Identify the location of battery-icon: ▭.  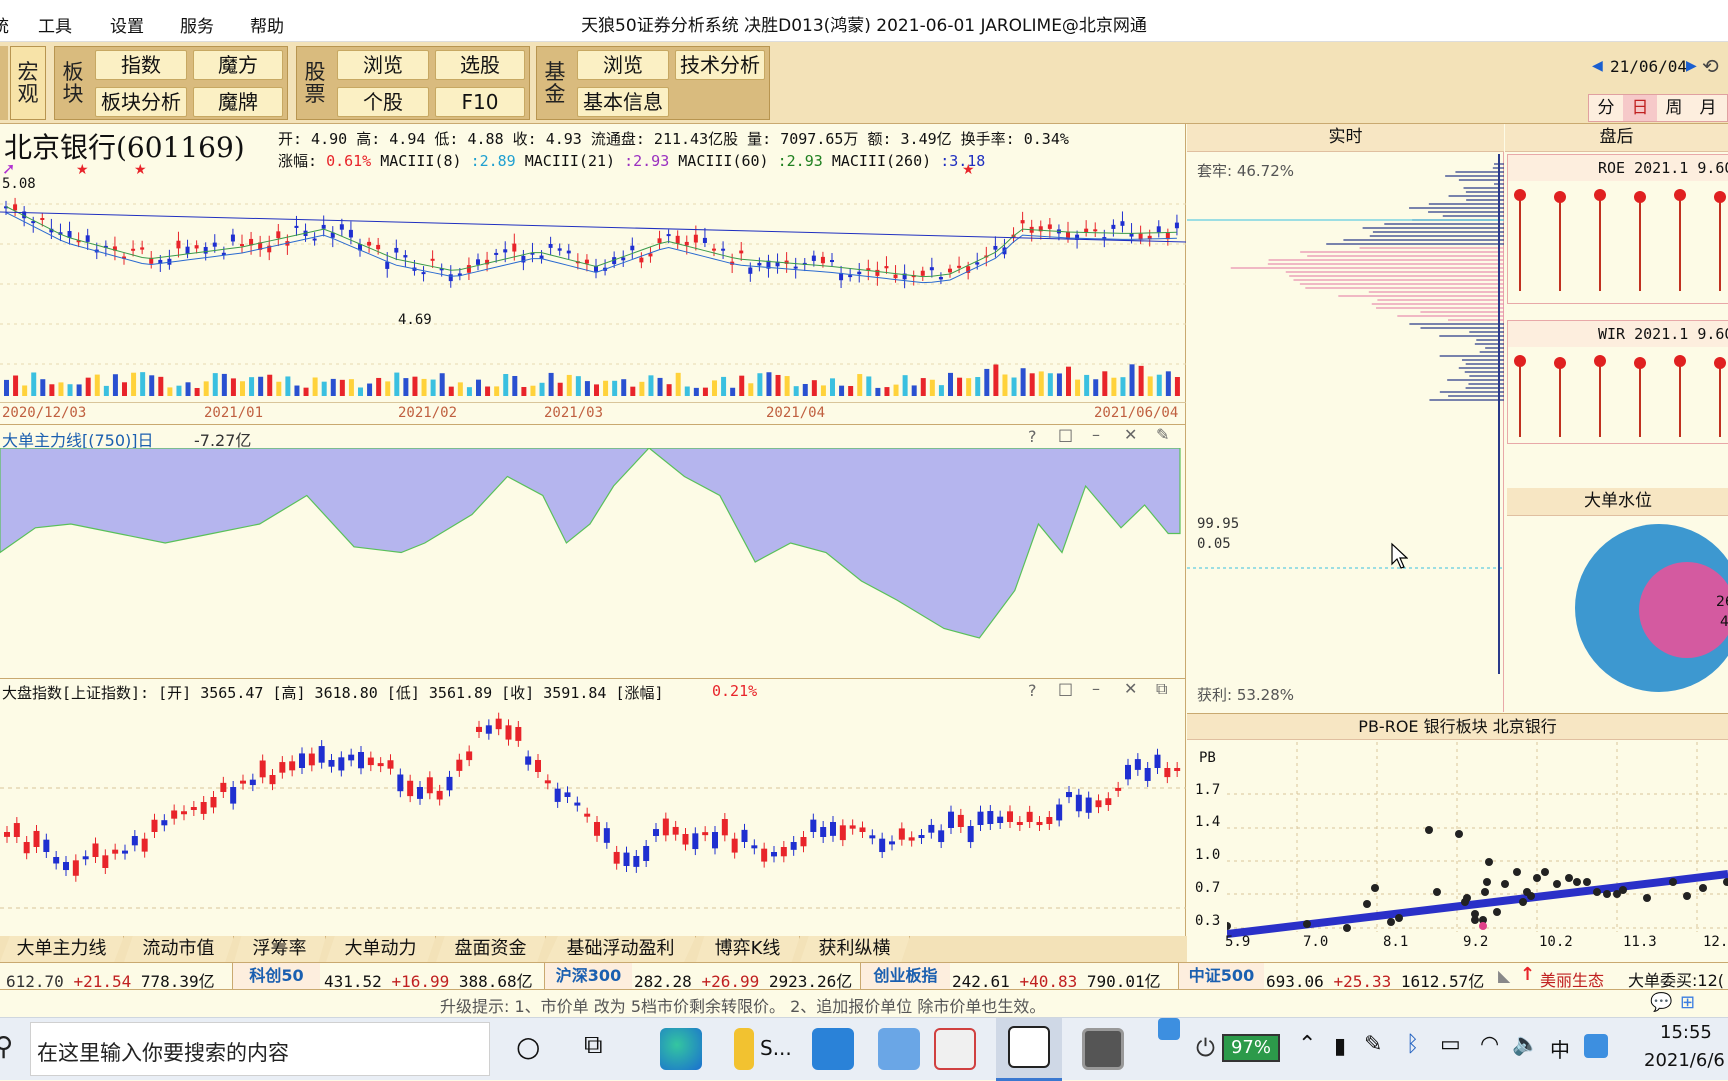
(1450, 1044).